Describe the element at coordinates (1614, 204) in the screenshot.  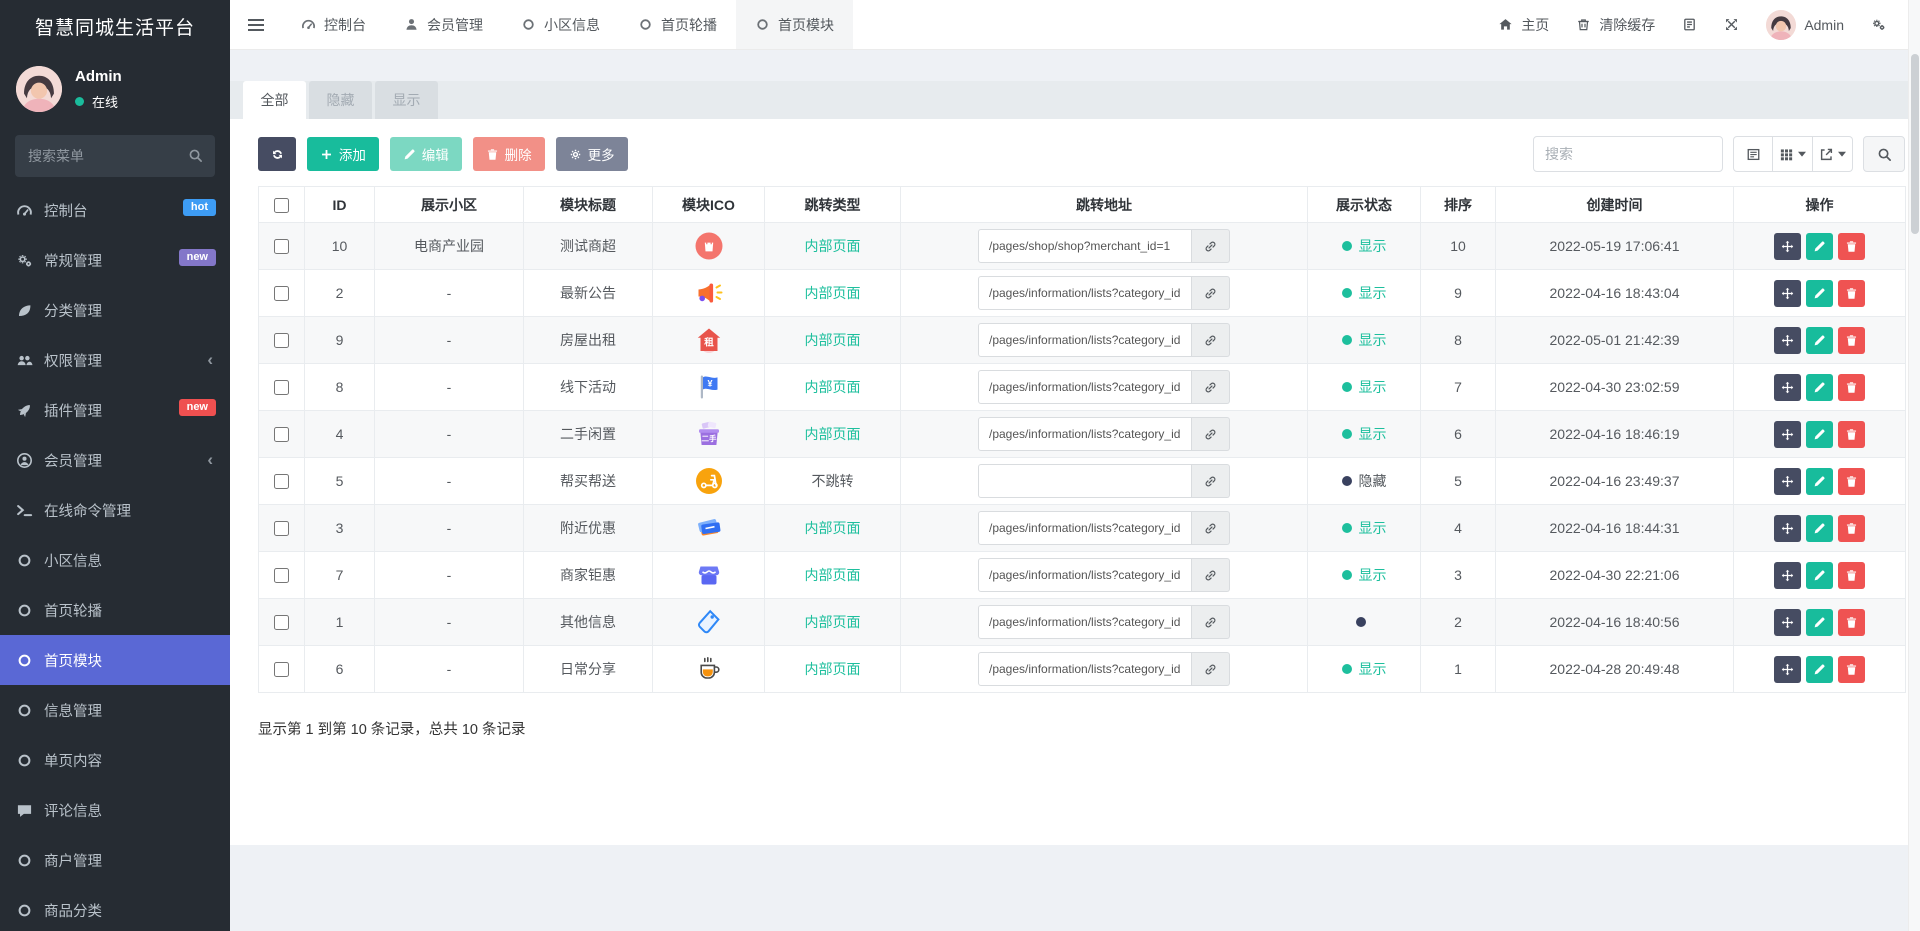
I see `header-created: 创建时间` at that location.